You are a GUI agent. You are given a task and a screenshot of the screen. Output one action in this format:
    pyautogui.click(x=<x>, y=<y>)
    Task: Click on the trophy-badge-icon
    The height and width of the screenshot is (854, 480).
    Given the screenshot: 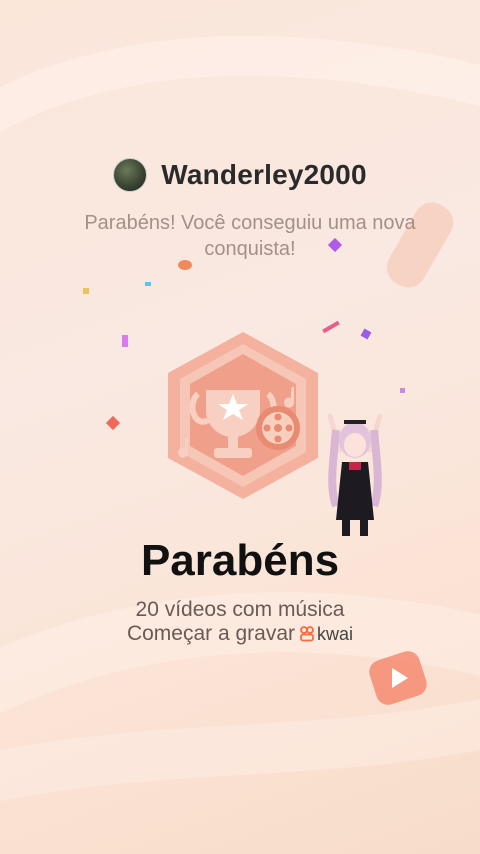 What is the action you would take?
    pyautogui.click(x=243, y=415)
    